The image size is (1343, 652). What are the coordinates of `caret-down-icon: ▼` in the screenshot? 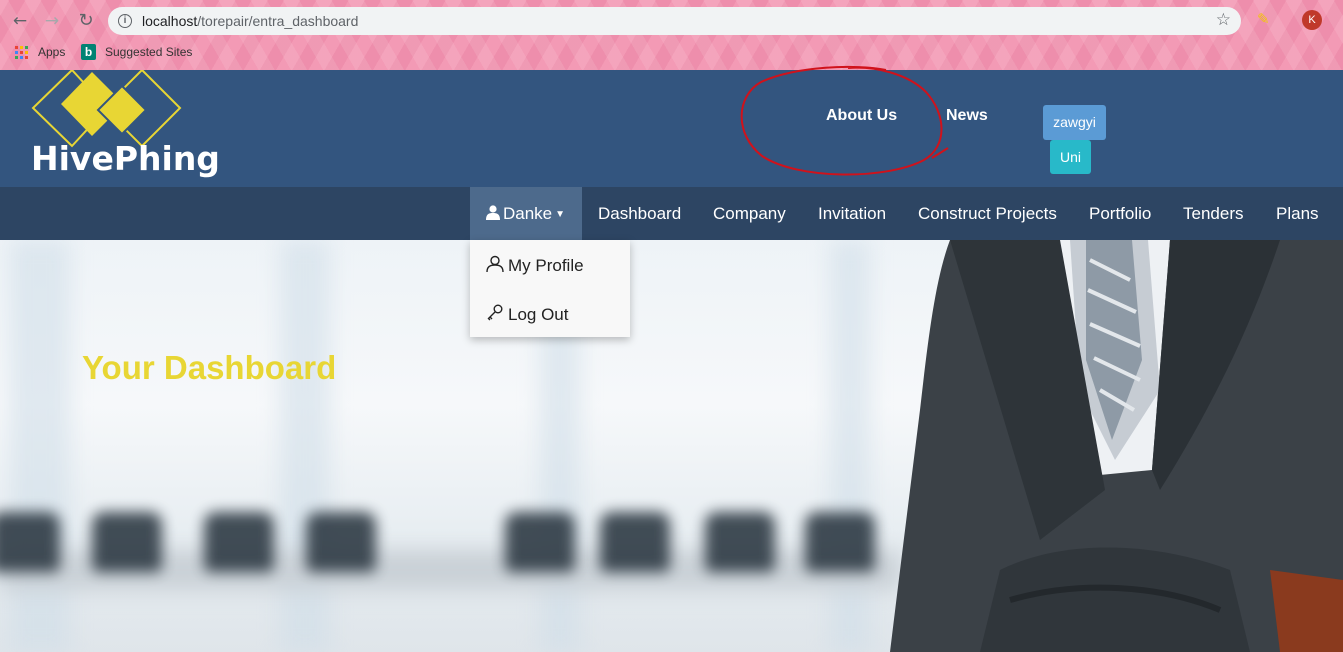 It's located at (560, 214).